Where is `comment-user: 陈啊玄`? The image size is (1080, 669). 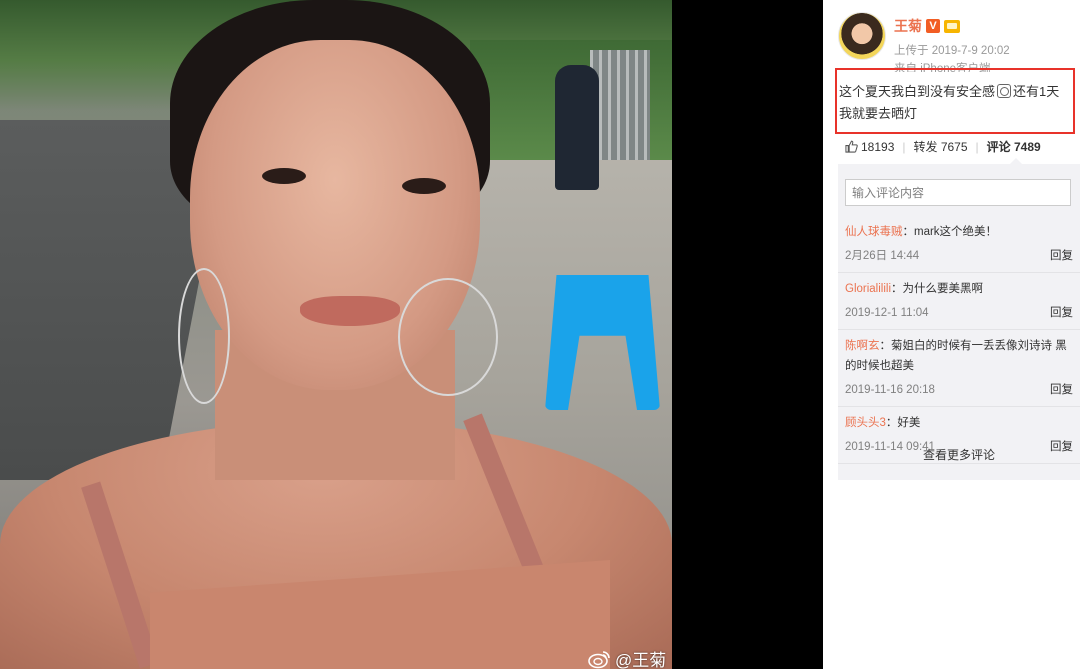
comment-user: 陈啊玄 is located at coordinates (862, 346).